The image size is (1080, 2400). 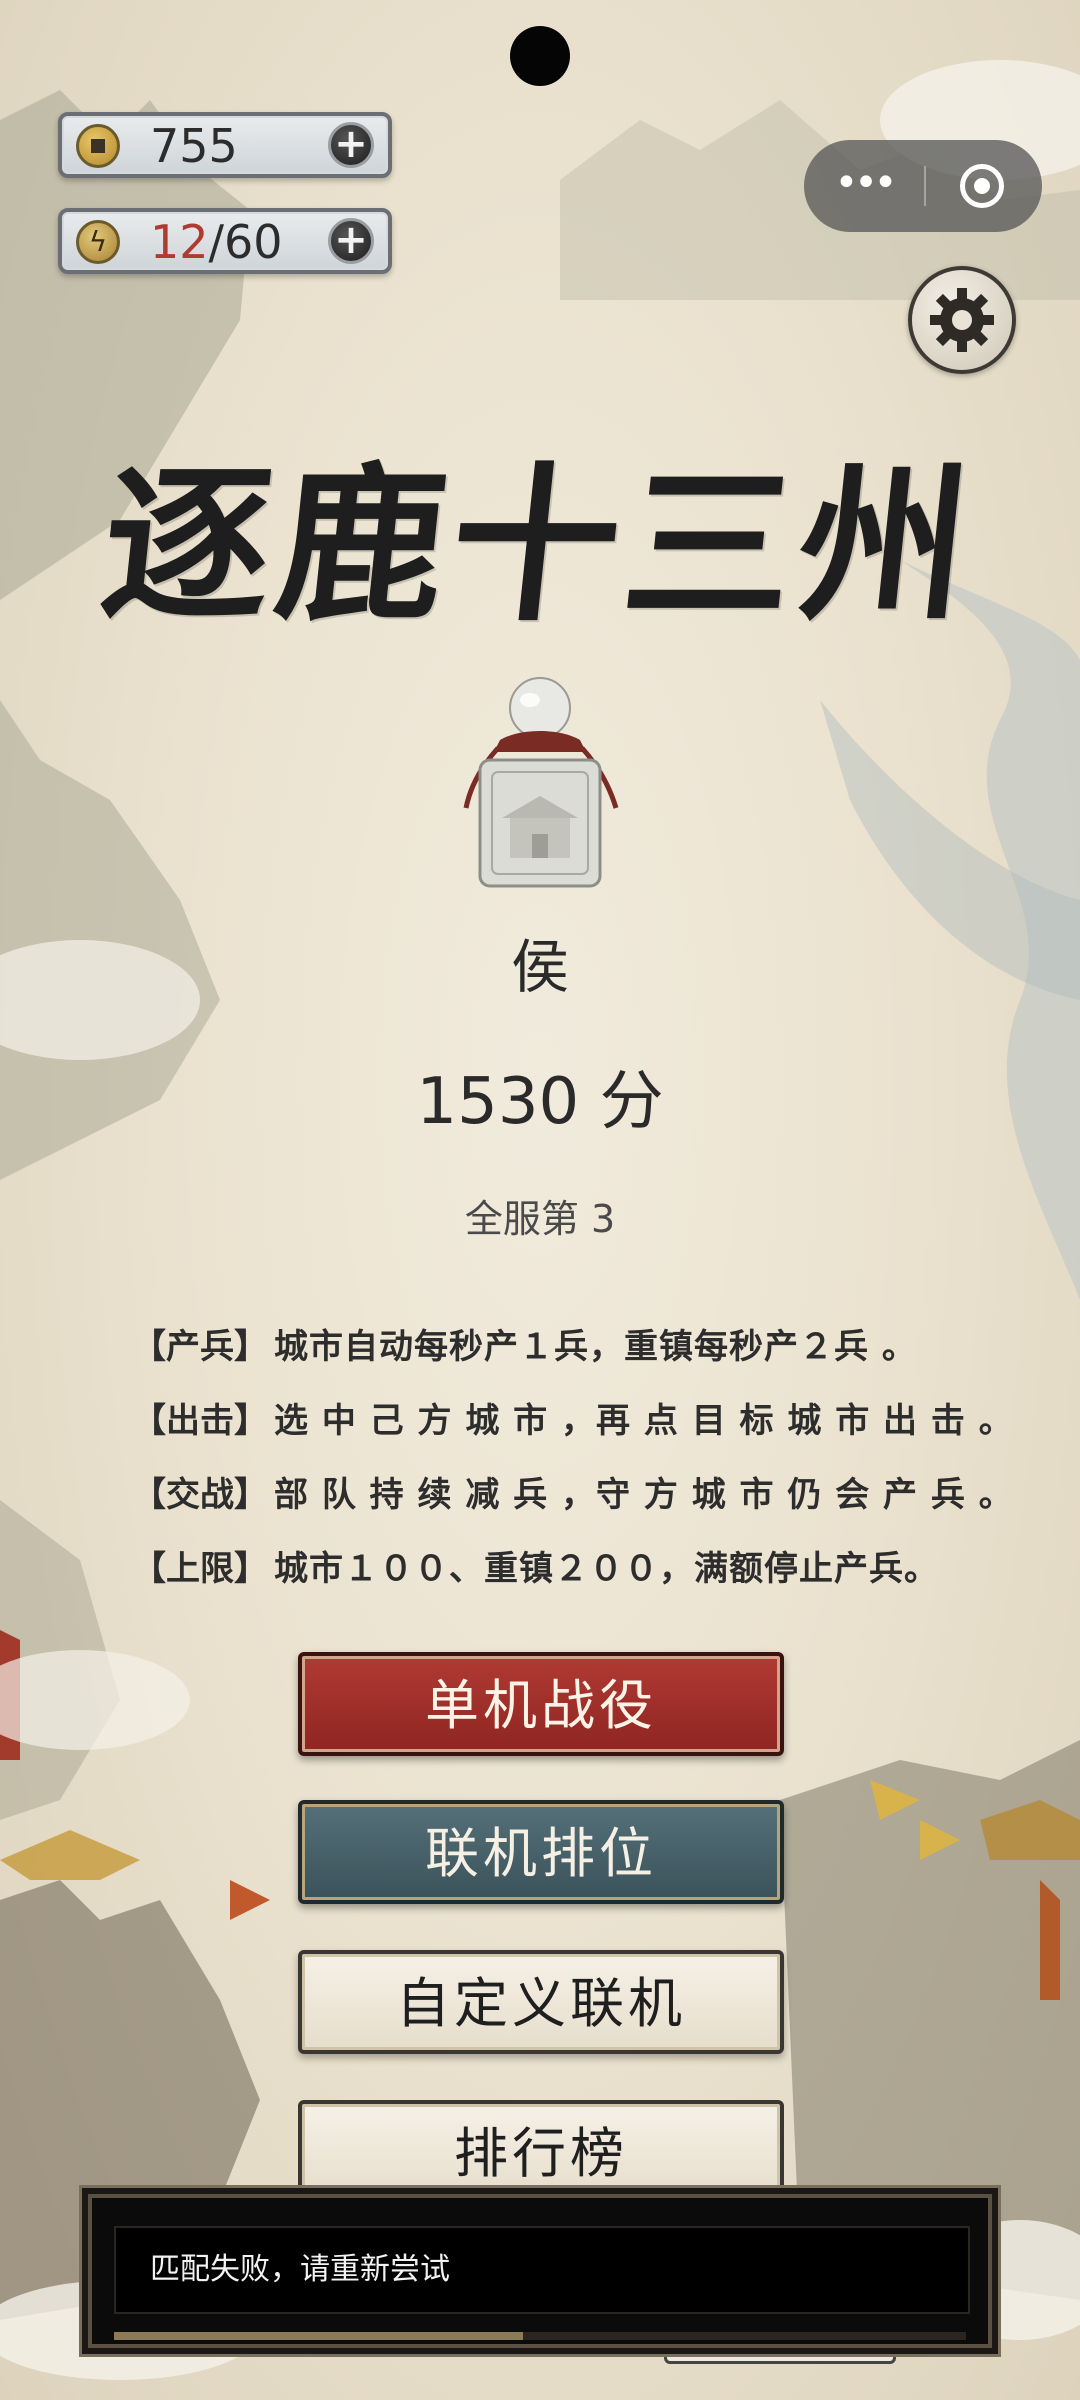 I want to click on coin-value: 755, so click(x=194, y=146).